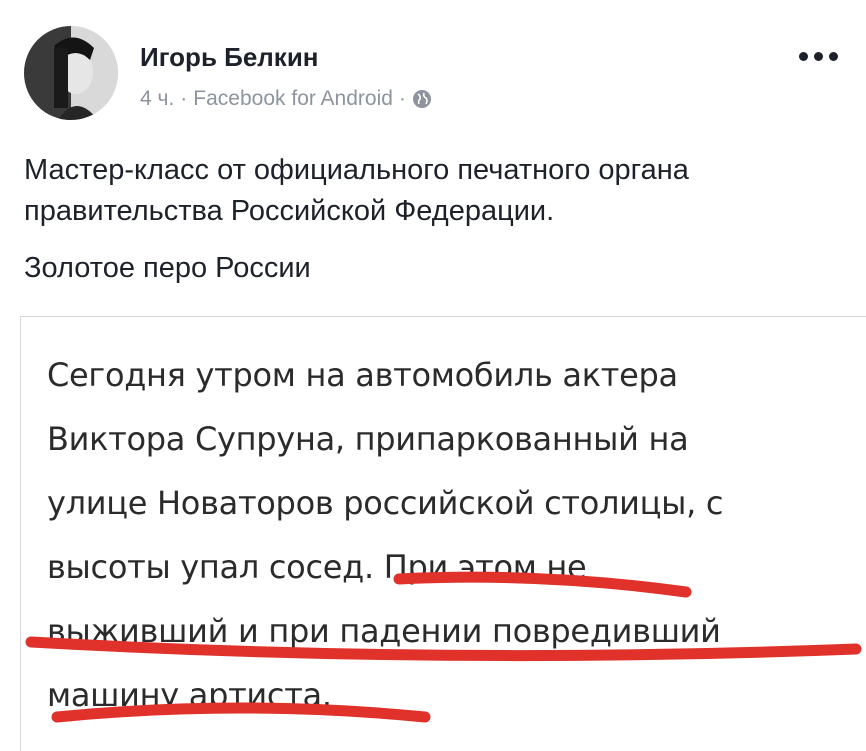 This screenshot has height=751, width=866. I want to click on post-meta: 4 ч. · Facebook for Android ·, so click(286, 99).